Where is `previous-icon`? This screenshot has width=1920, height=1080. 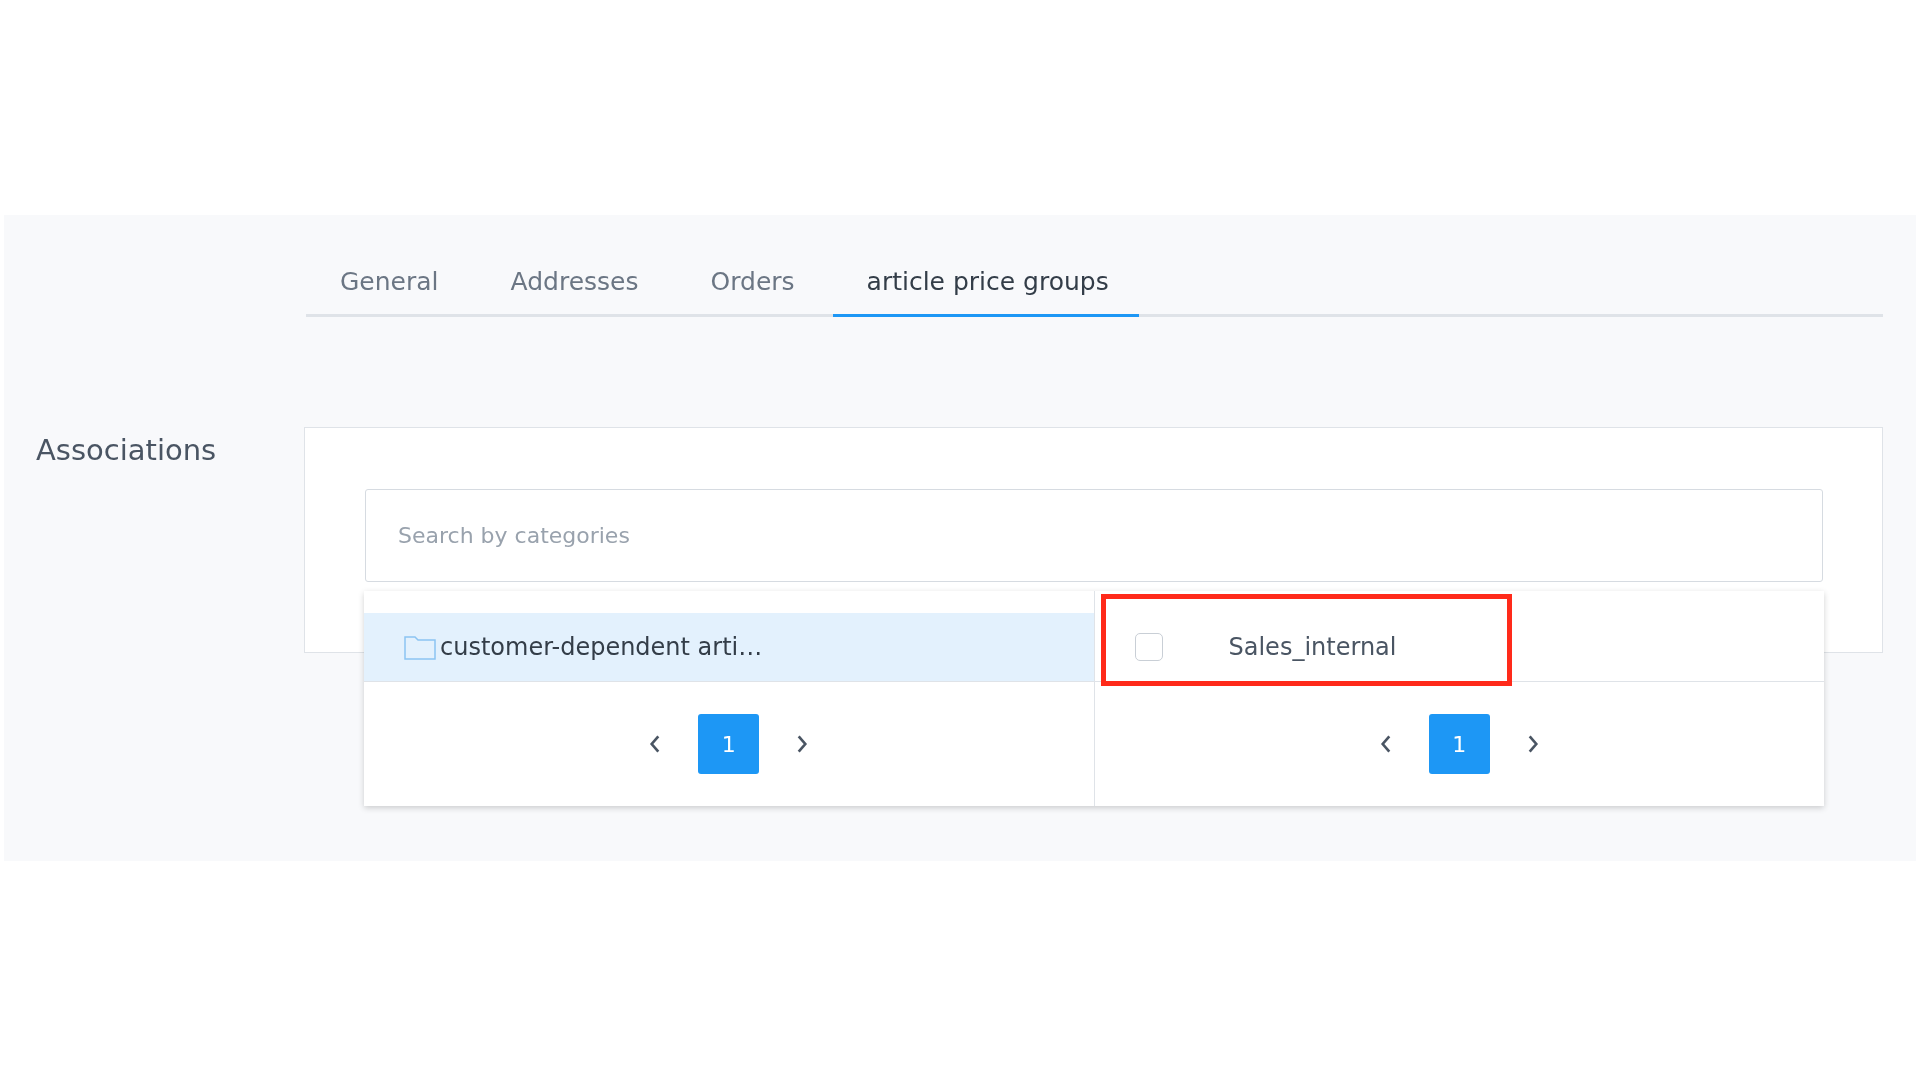 previous-icon is located at coordinates (1385, 744).